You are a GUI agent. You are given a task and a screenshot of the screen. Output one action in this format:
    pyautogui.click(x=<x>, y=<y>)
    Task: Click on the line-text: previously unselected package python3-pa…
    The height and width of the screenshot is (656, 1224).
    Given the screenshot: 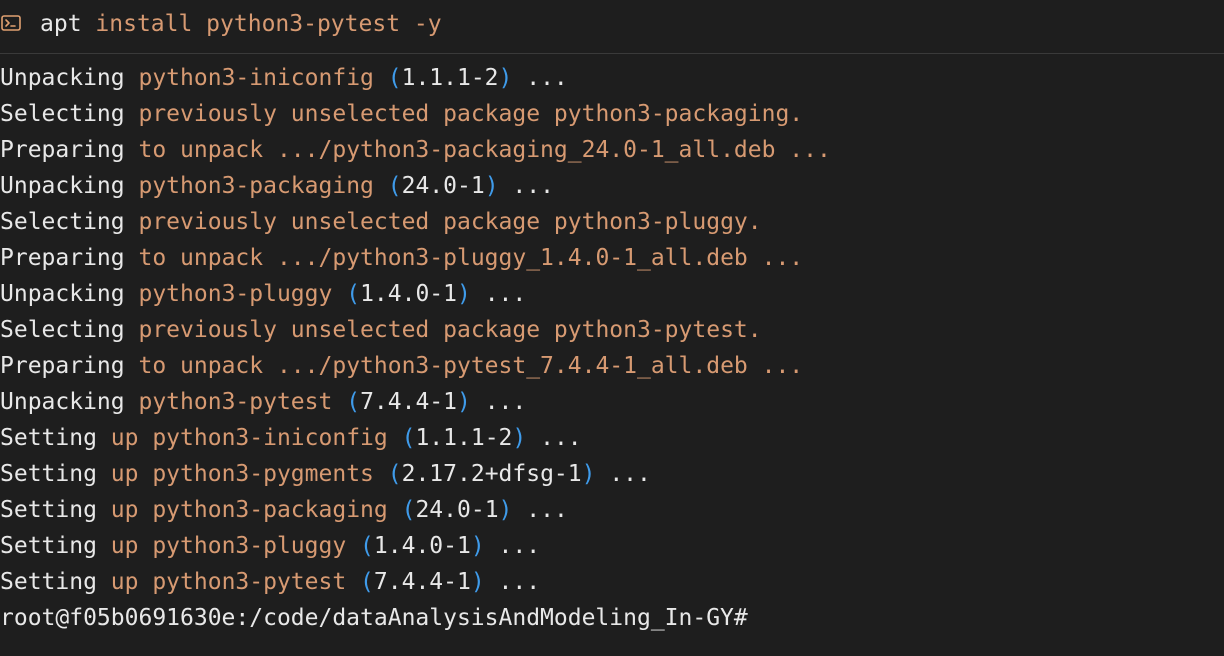 What is the action you would take?
    pyautogui.click(x=471, y=114)
    